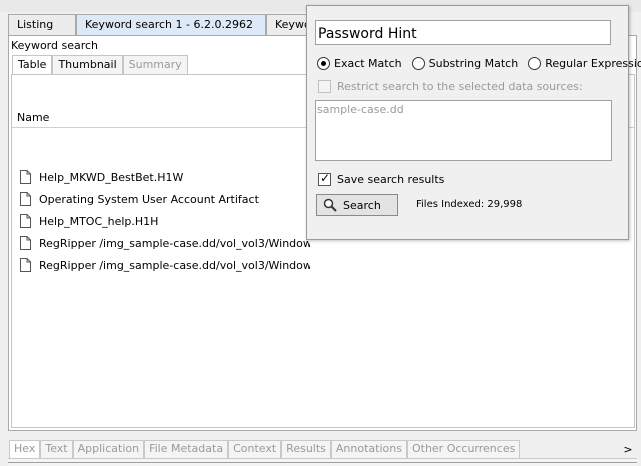 The height and width of the screenshot is (466, 641). Describe the element at coordinates (368, 63) in the screenshot. I see `exact-match-label: Exact Match` at that location.